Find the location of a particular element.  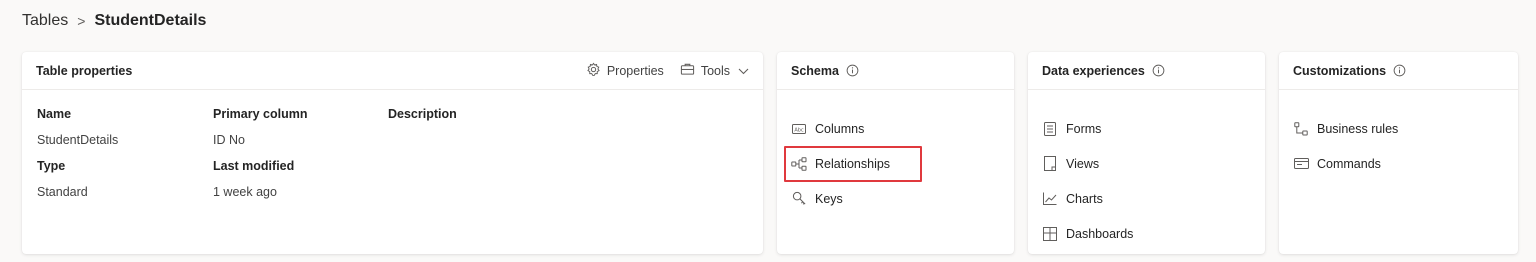

data-experiences-list: Forms Views Charts Dashboards is located at coordinates (1146, 170).